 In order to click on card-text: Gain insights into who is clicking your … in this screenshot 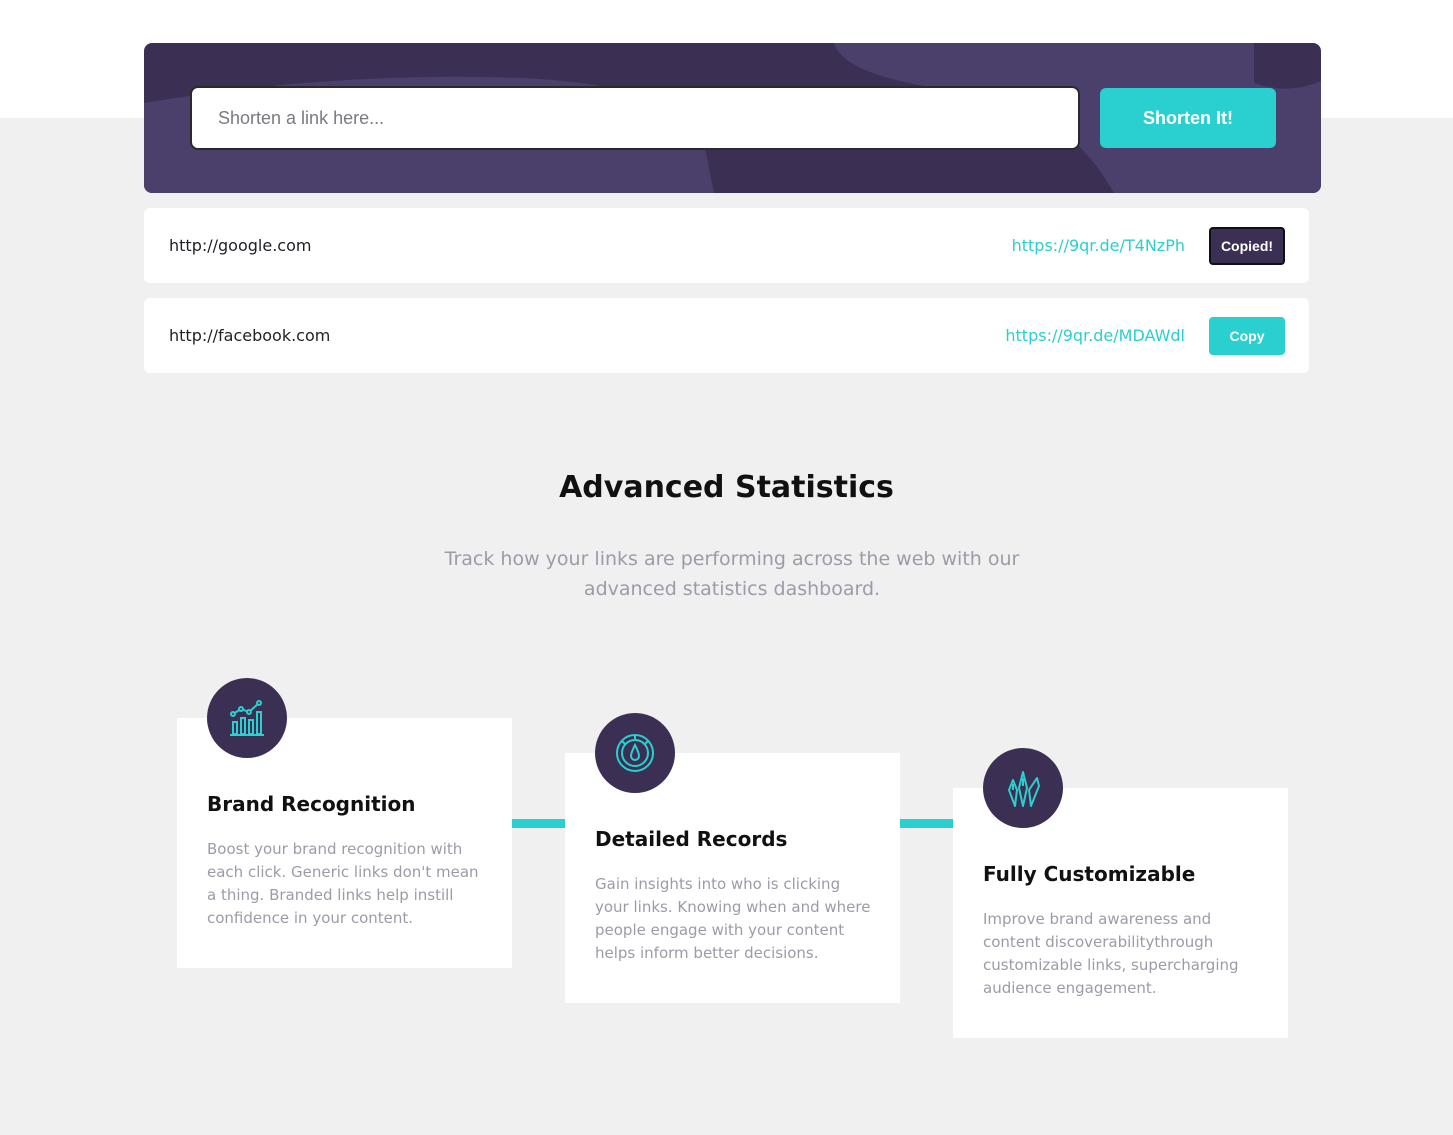, I will do `click(733, 918)`.